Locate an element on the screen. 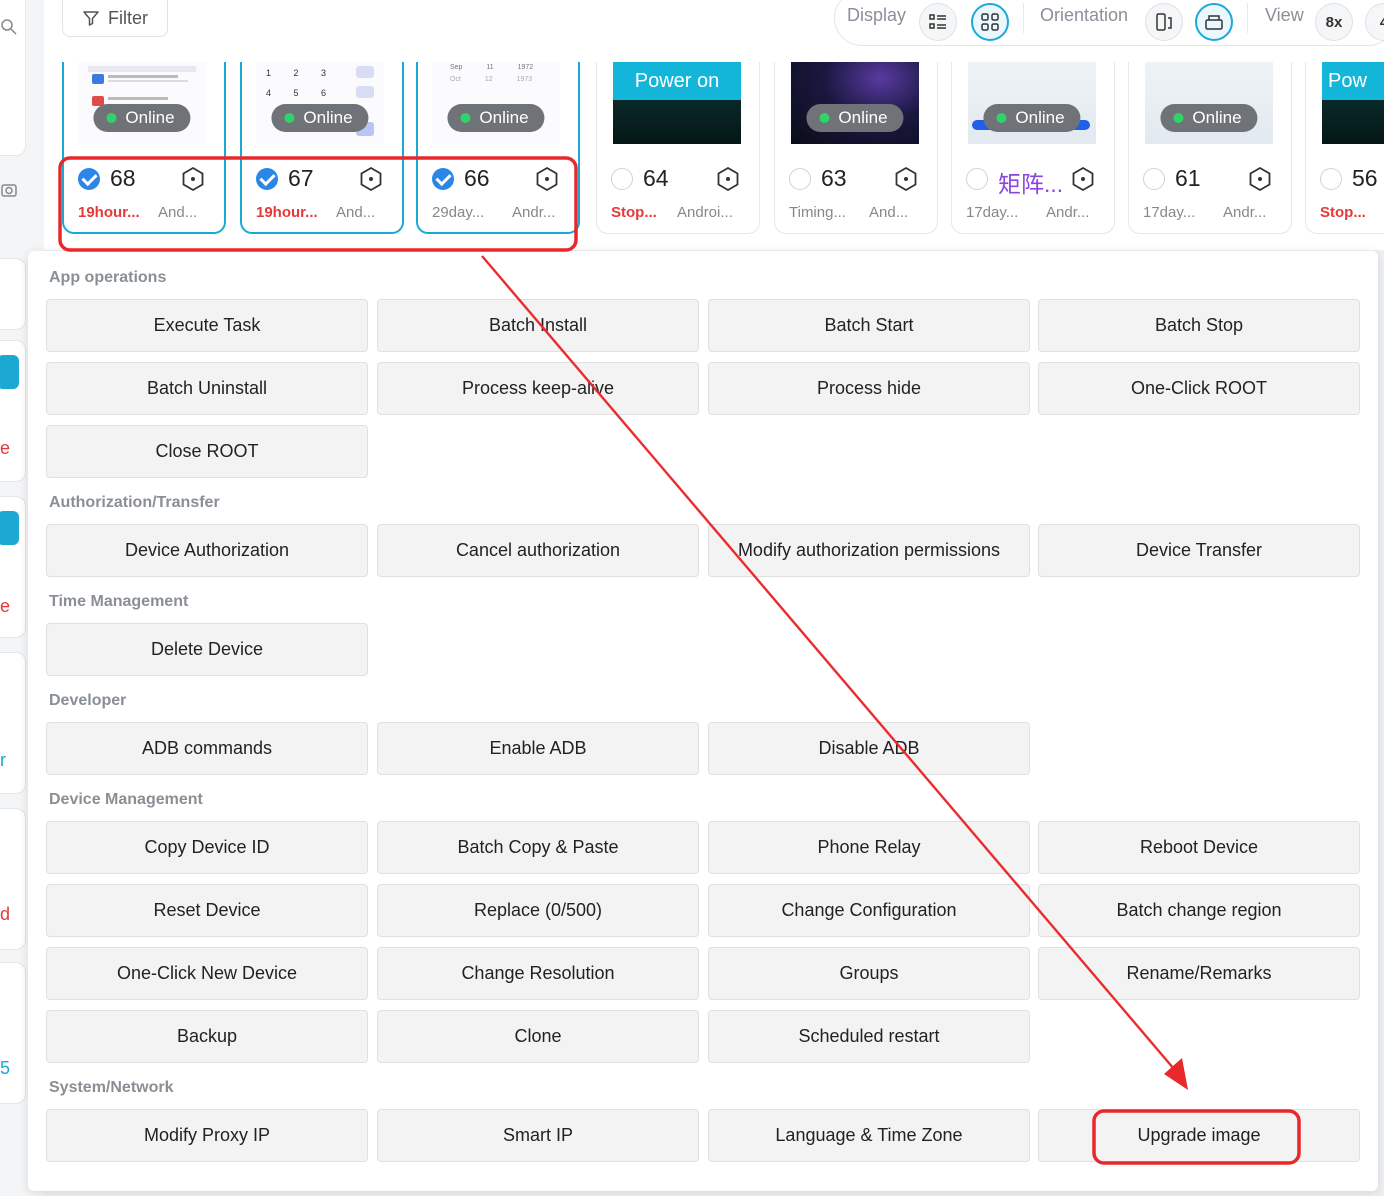  portrait-button is located at coordinates (1164, 22).